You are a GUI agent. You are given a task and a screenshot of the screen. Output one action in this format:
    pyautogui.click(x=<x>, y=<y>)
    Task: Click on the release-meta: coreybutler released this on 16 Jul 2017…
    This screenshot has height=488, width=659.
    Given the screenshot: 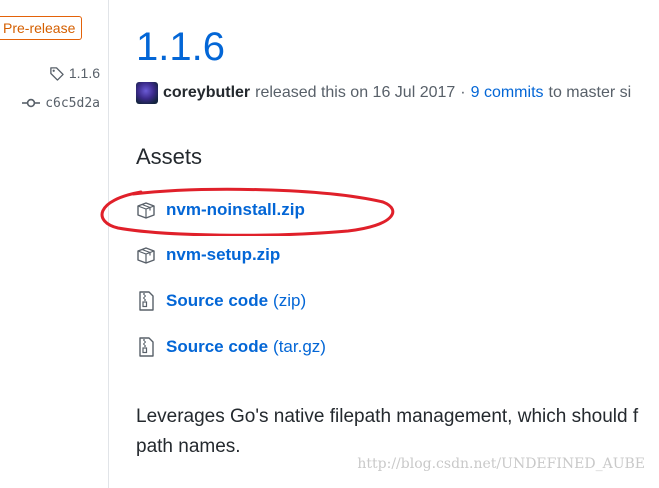 What is the action you would take?
    pyautogui.click(x=397, y=93)
    